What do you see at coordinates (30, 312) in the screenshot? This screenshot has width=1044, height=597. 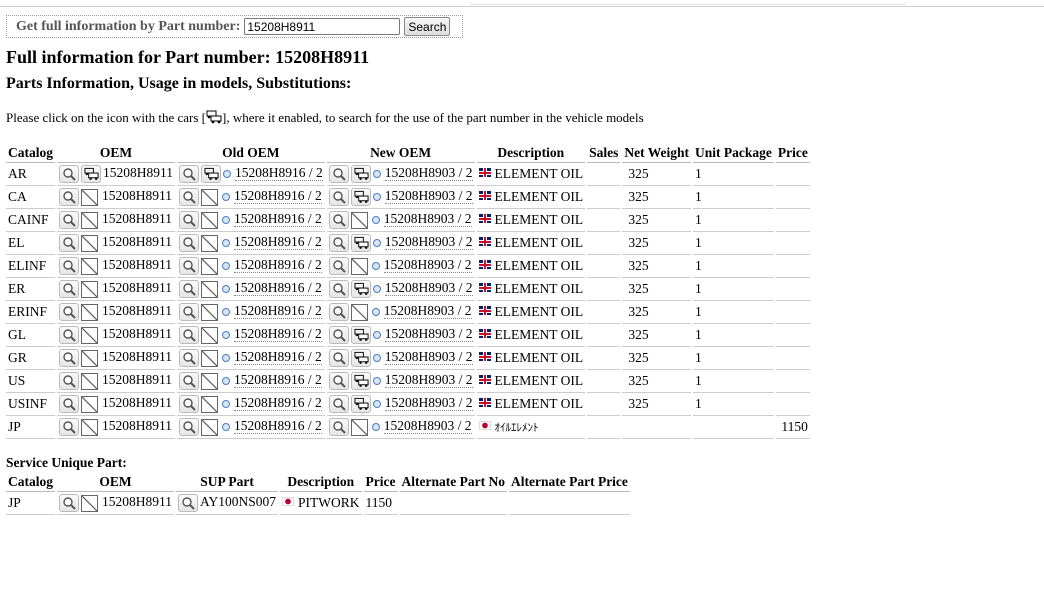 I see `catalog-cell: ERINF` at bounding box center [30, 312].